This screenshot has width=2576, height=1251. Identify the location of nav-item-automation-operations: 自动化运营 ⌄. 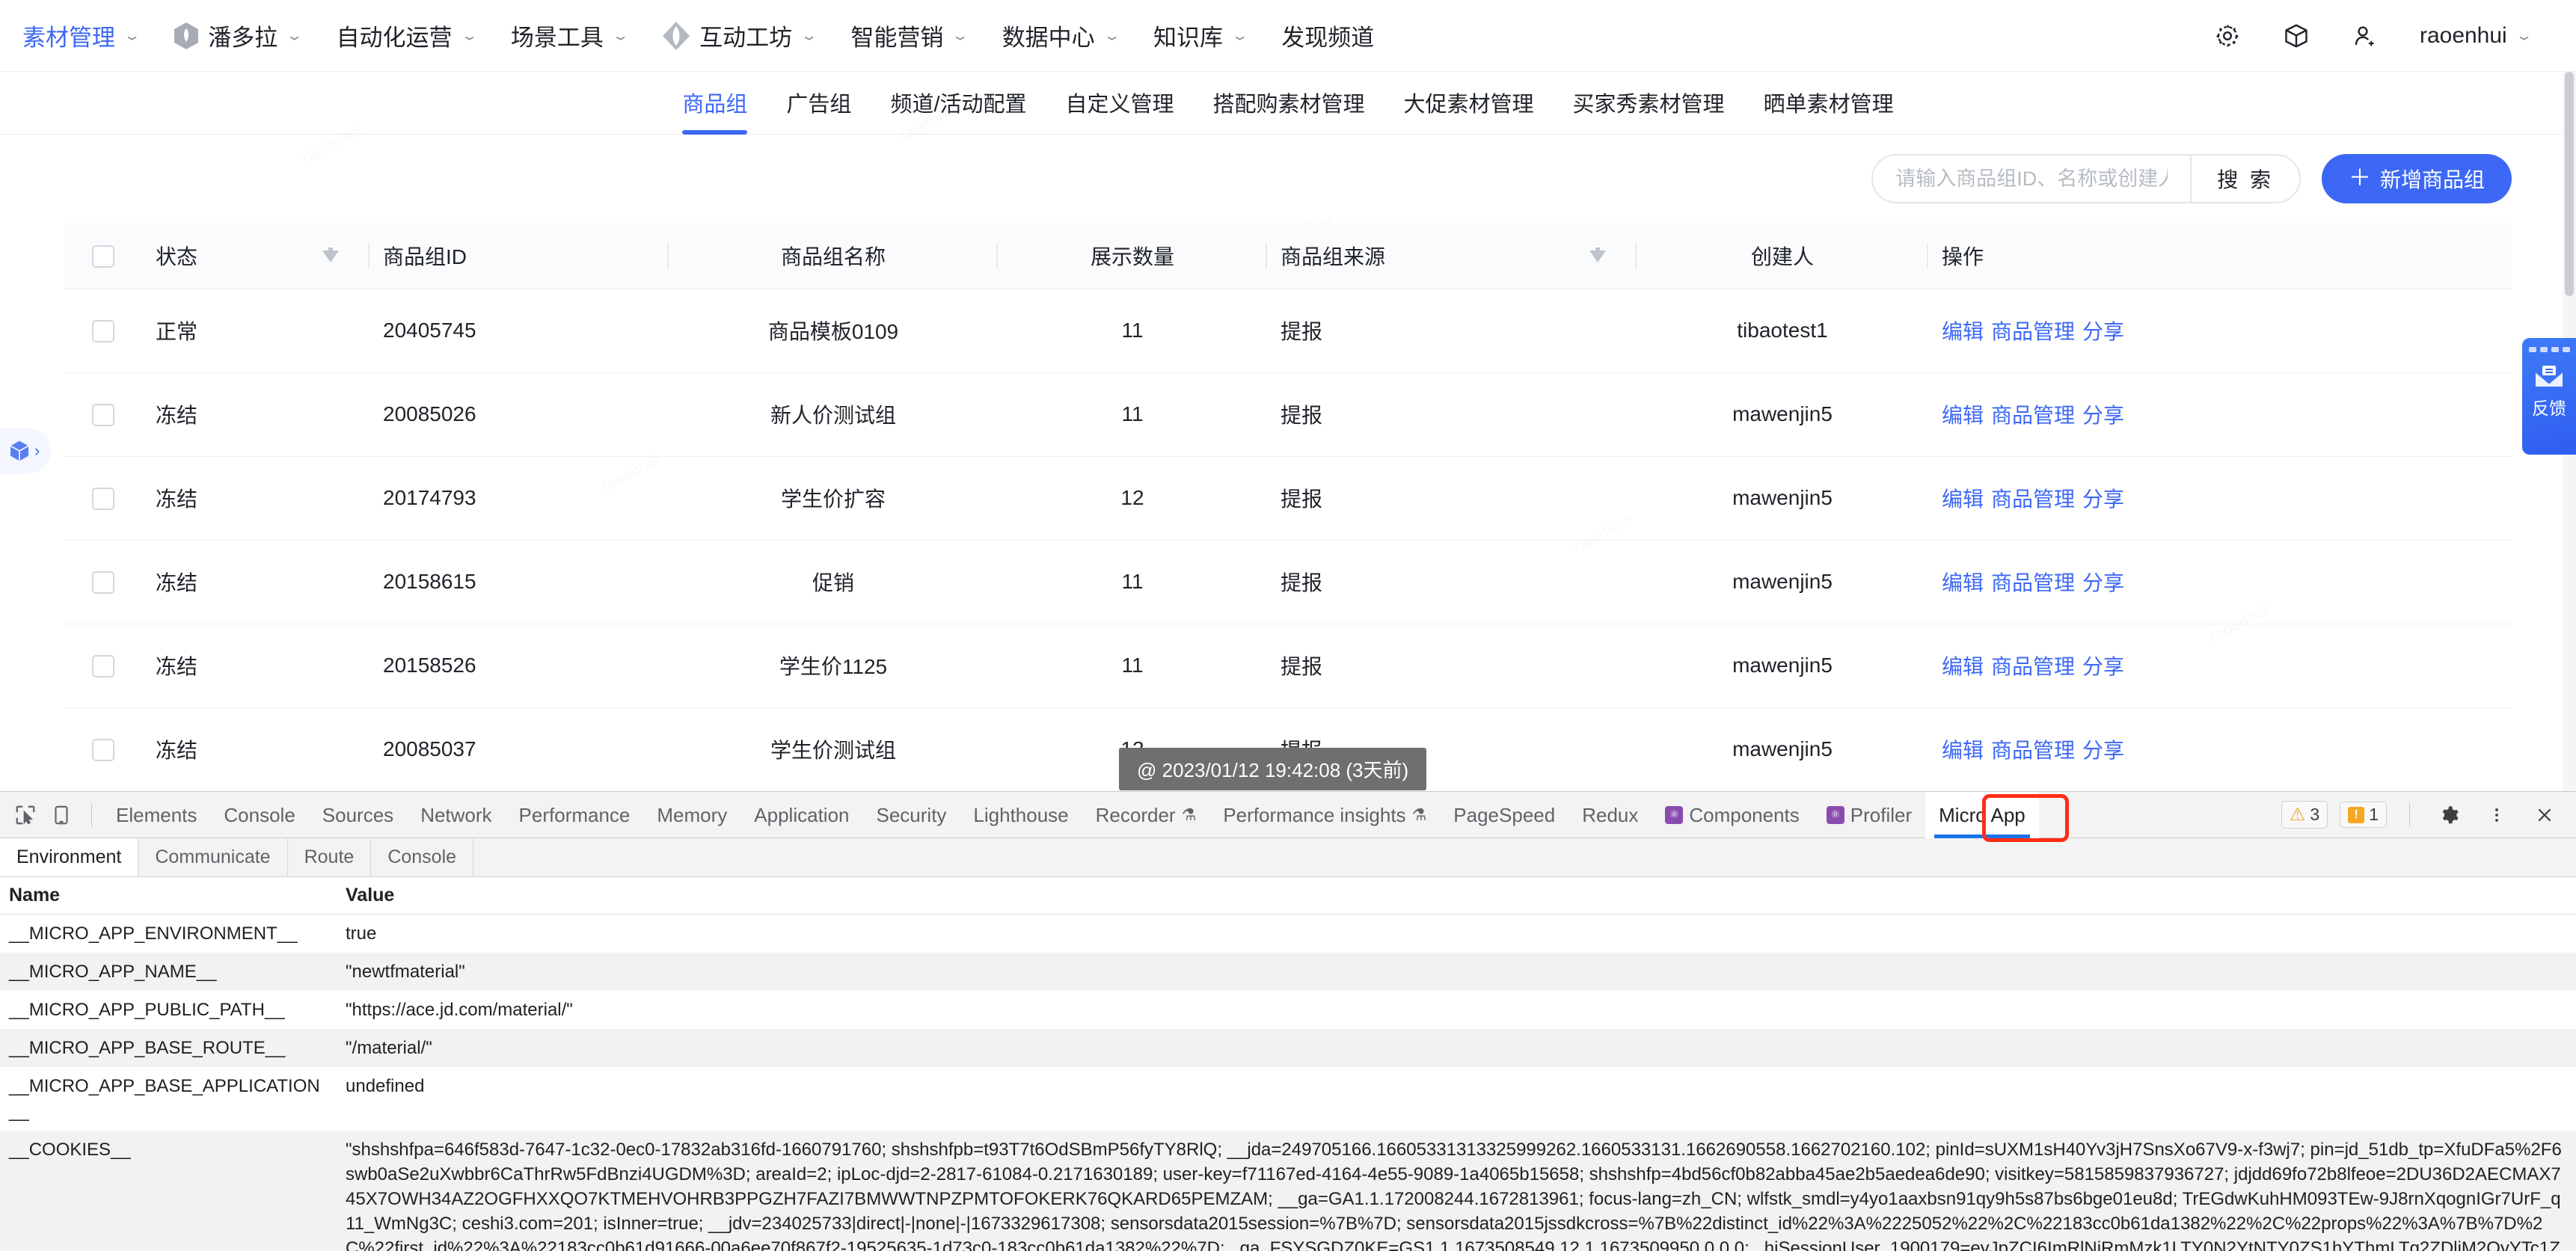
(406, 35).